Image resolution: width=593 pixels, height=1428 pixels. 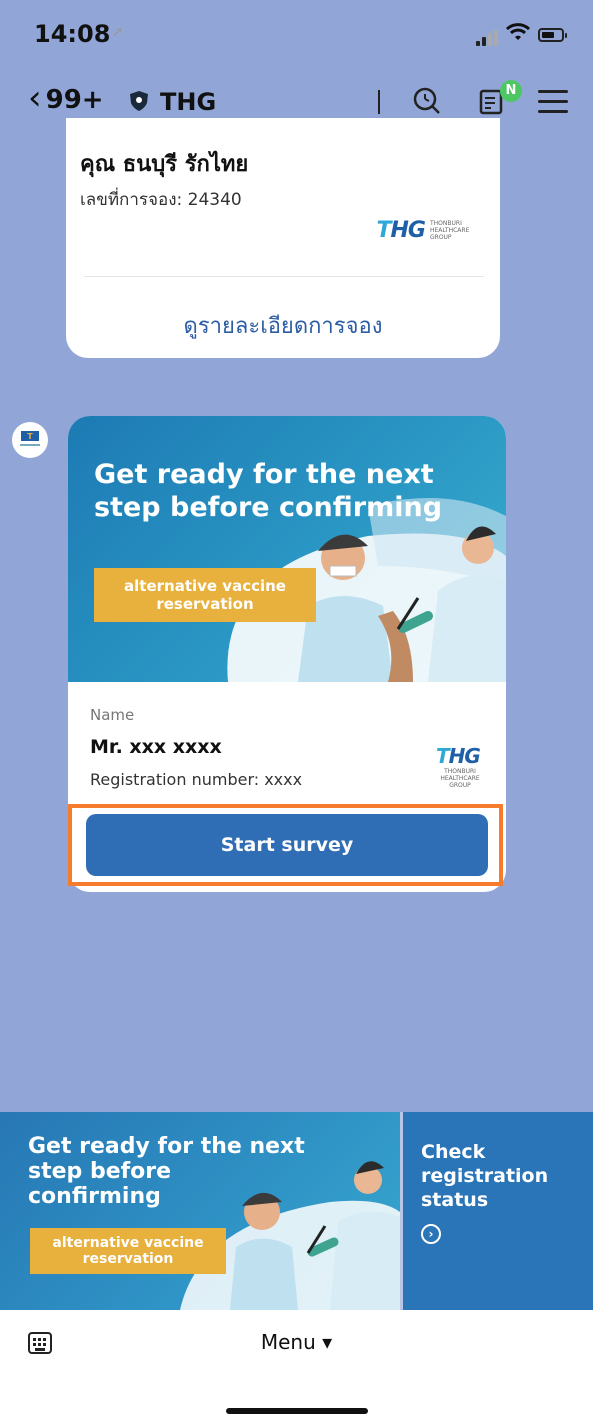 I want to click on bot-avatar: T, so click(x=30, y=440).